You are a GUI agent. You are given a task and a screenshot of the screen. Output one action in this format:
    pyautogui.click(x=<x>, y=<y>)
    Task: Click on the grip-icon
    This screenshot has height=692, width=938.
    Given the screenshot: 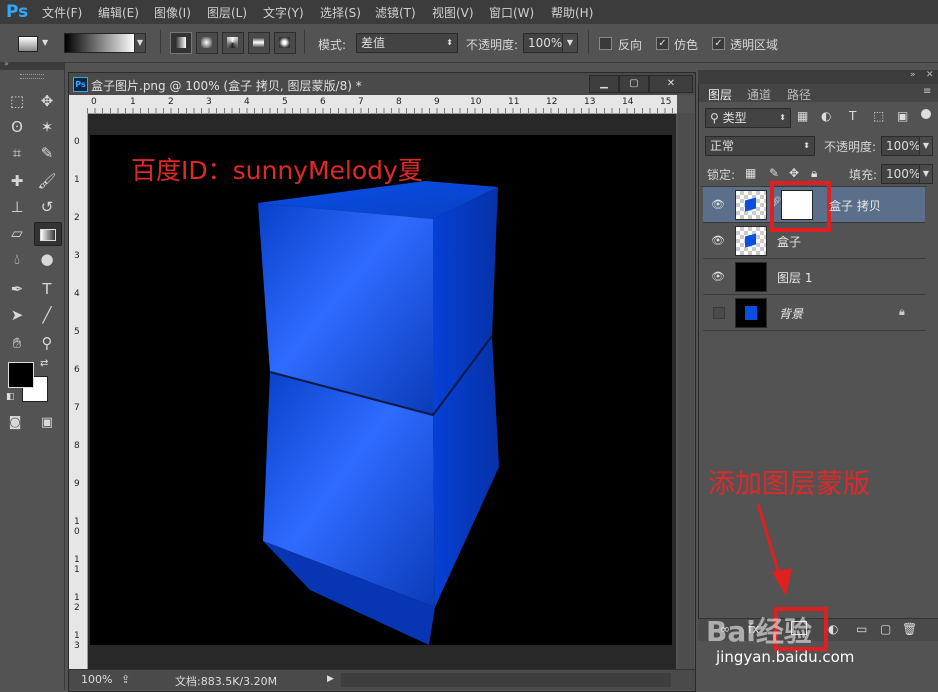 What is the action you would take?
    pyautogui.click(x=32, y=76)
    